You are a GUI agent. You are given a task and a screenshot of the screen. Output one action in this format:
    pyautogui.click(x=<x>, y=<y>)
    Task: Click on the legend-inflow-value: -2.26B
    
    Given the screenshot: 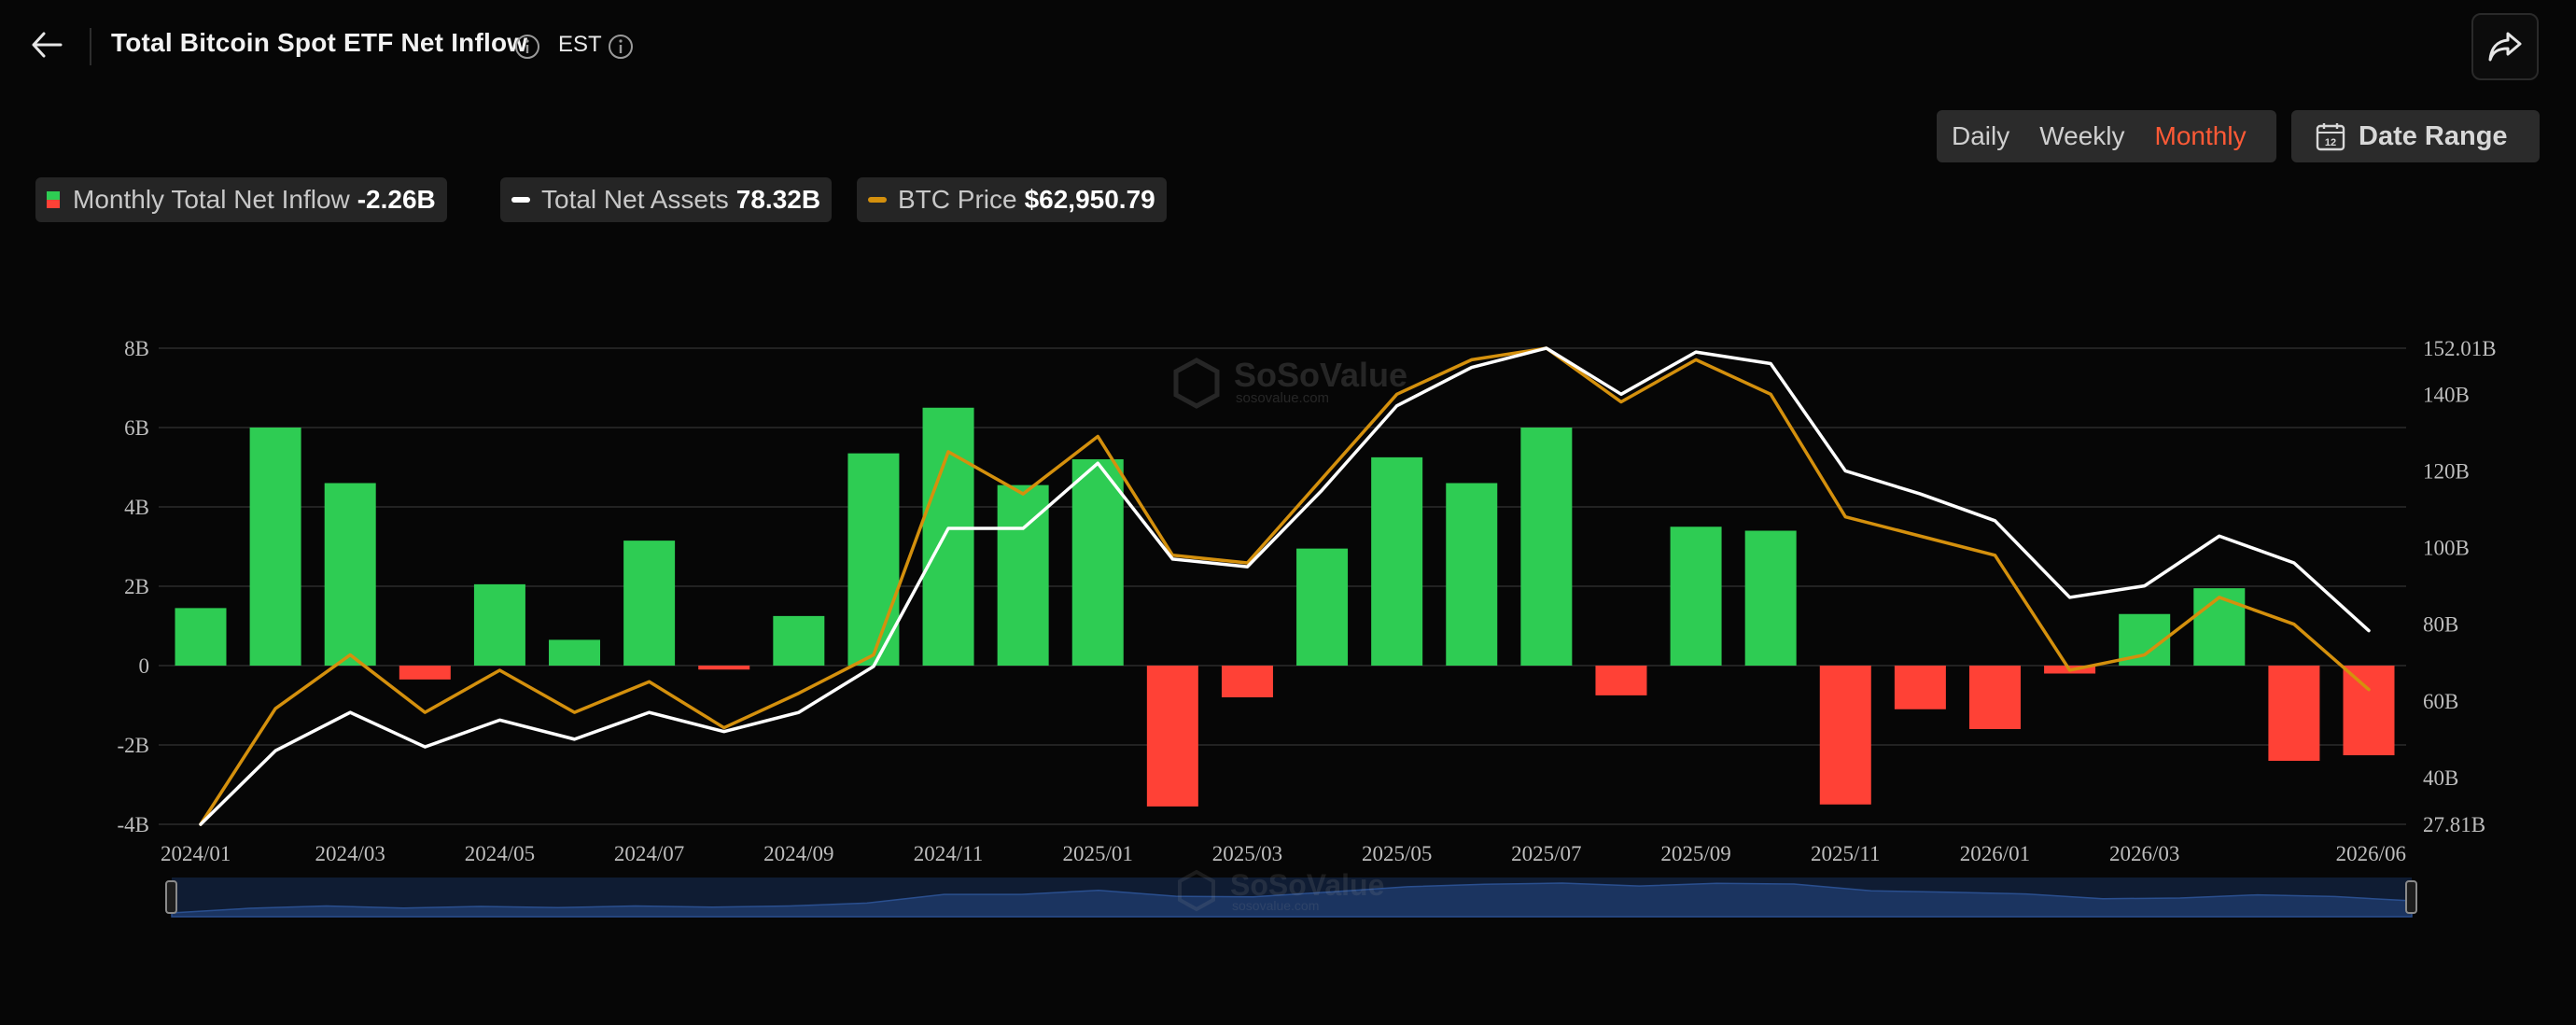 What is the action you would take?
    pyautogui.click(x=396, y=199)
    